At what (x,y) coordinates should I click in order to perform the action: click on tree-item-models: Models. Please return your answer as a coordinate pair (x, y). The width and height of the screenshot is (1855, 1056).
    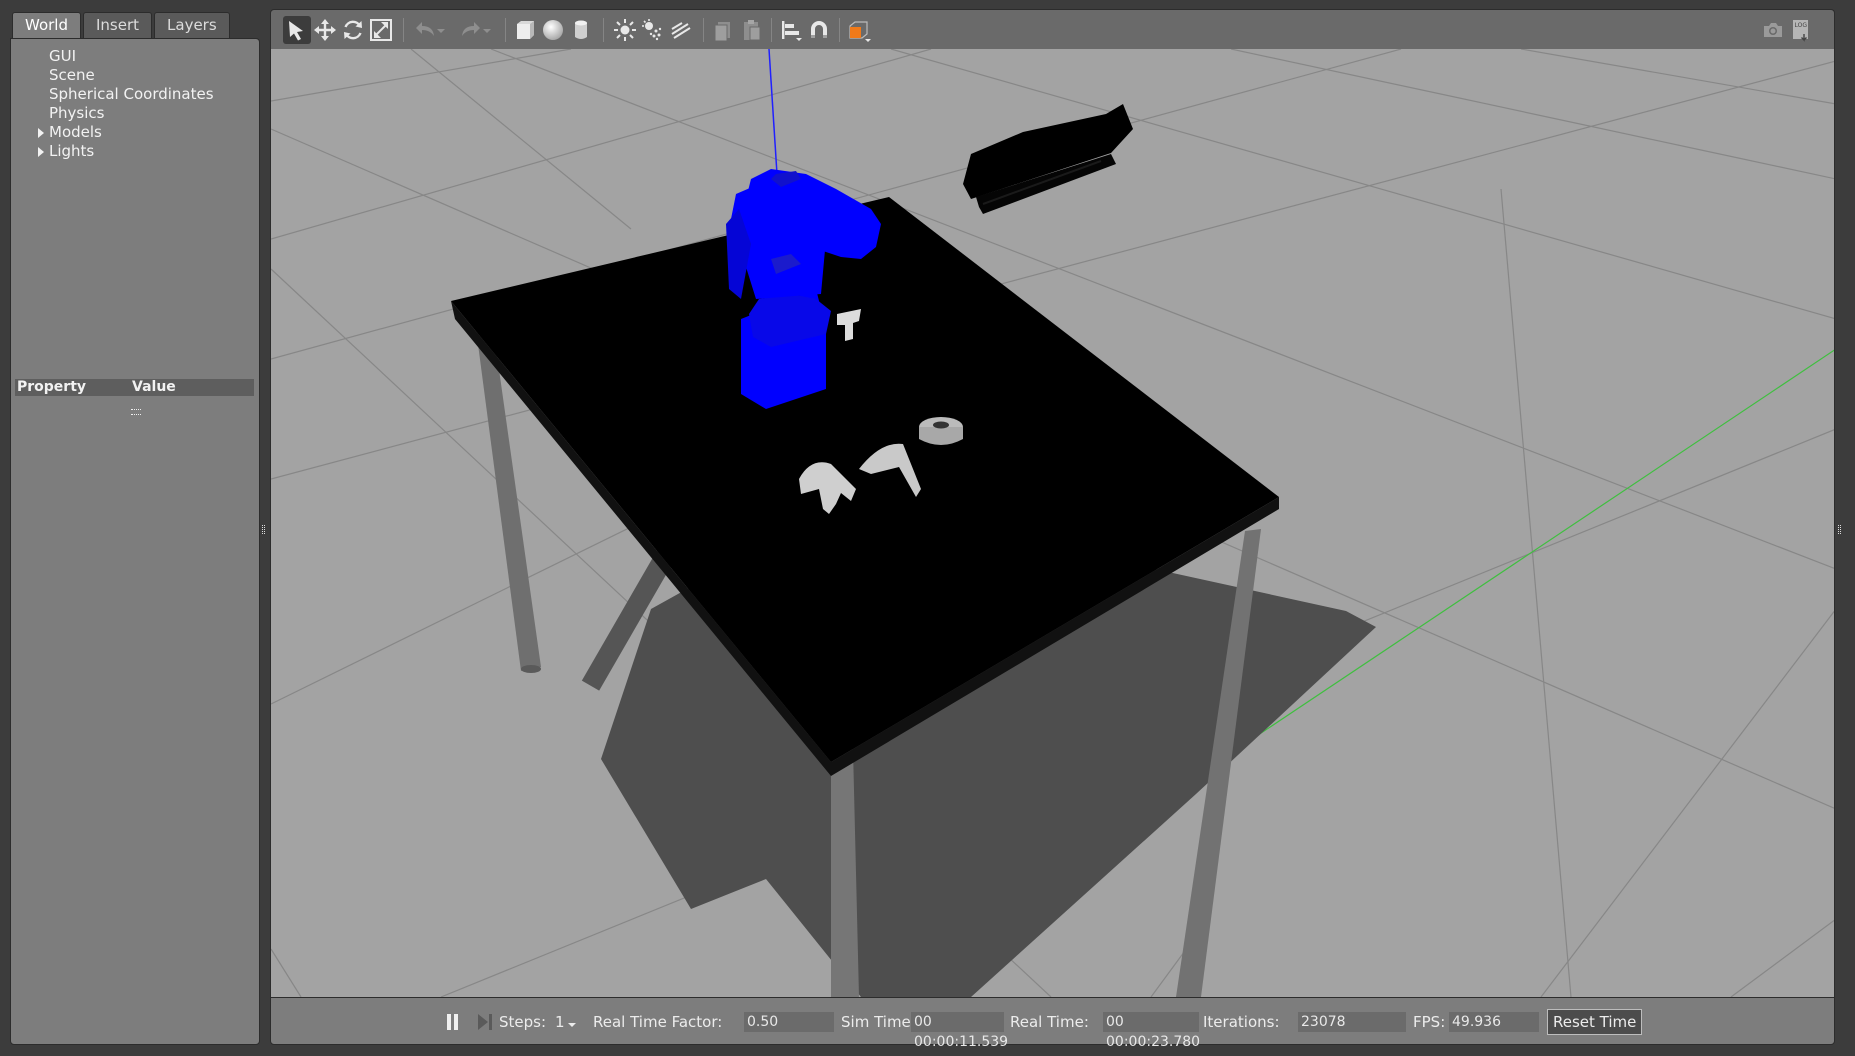
    Looking at the image, I should click on (135, 132).